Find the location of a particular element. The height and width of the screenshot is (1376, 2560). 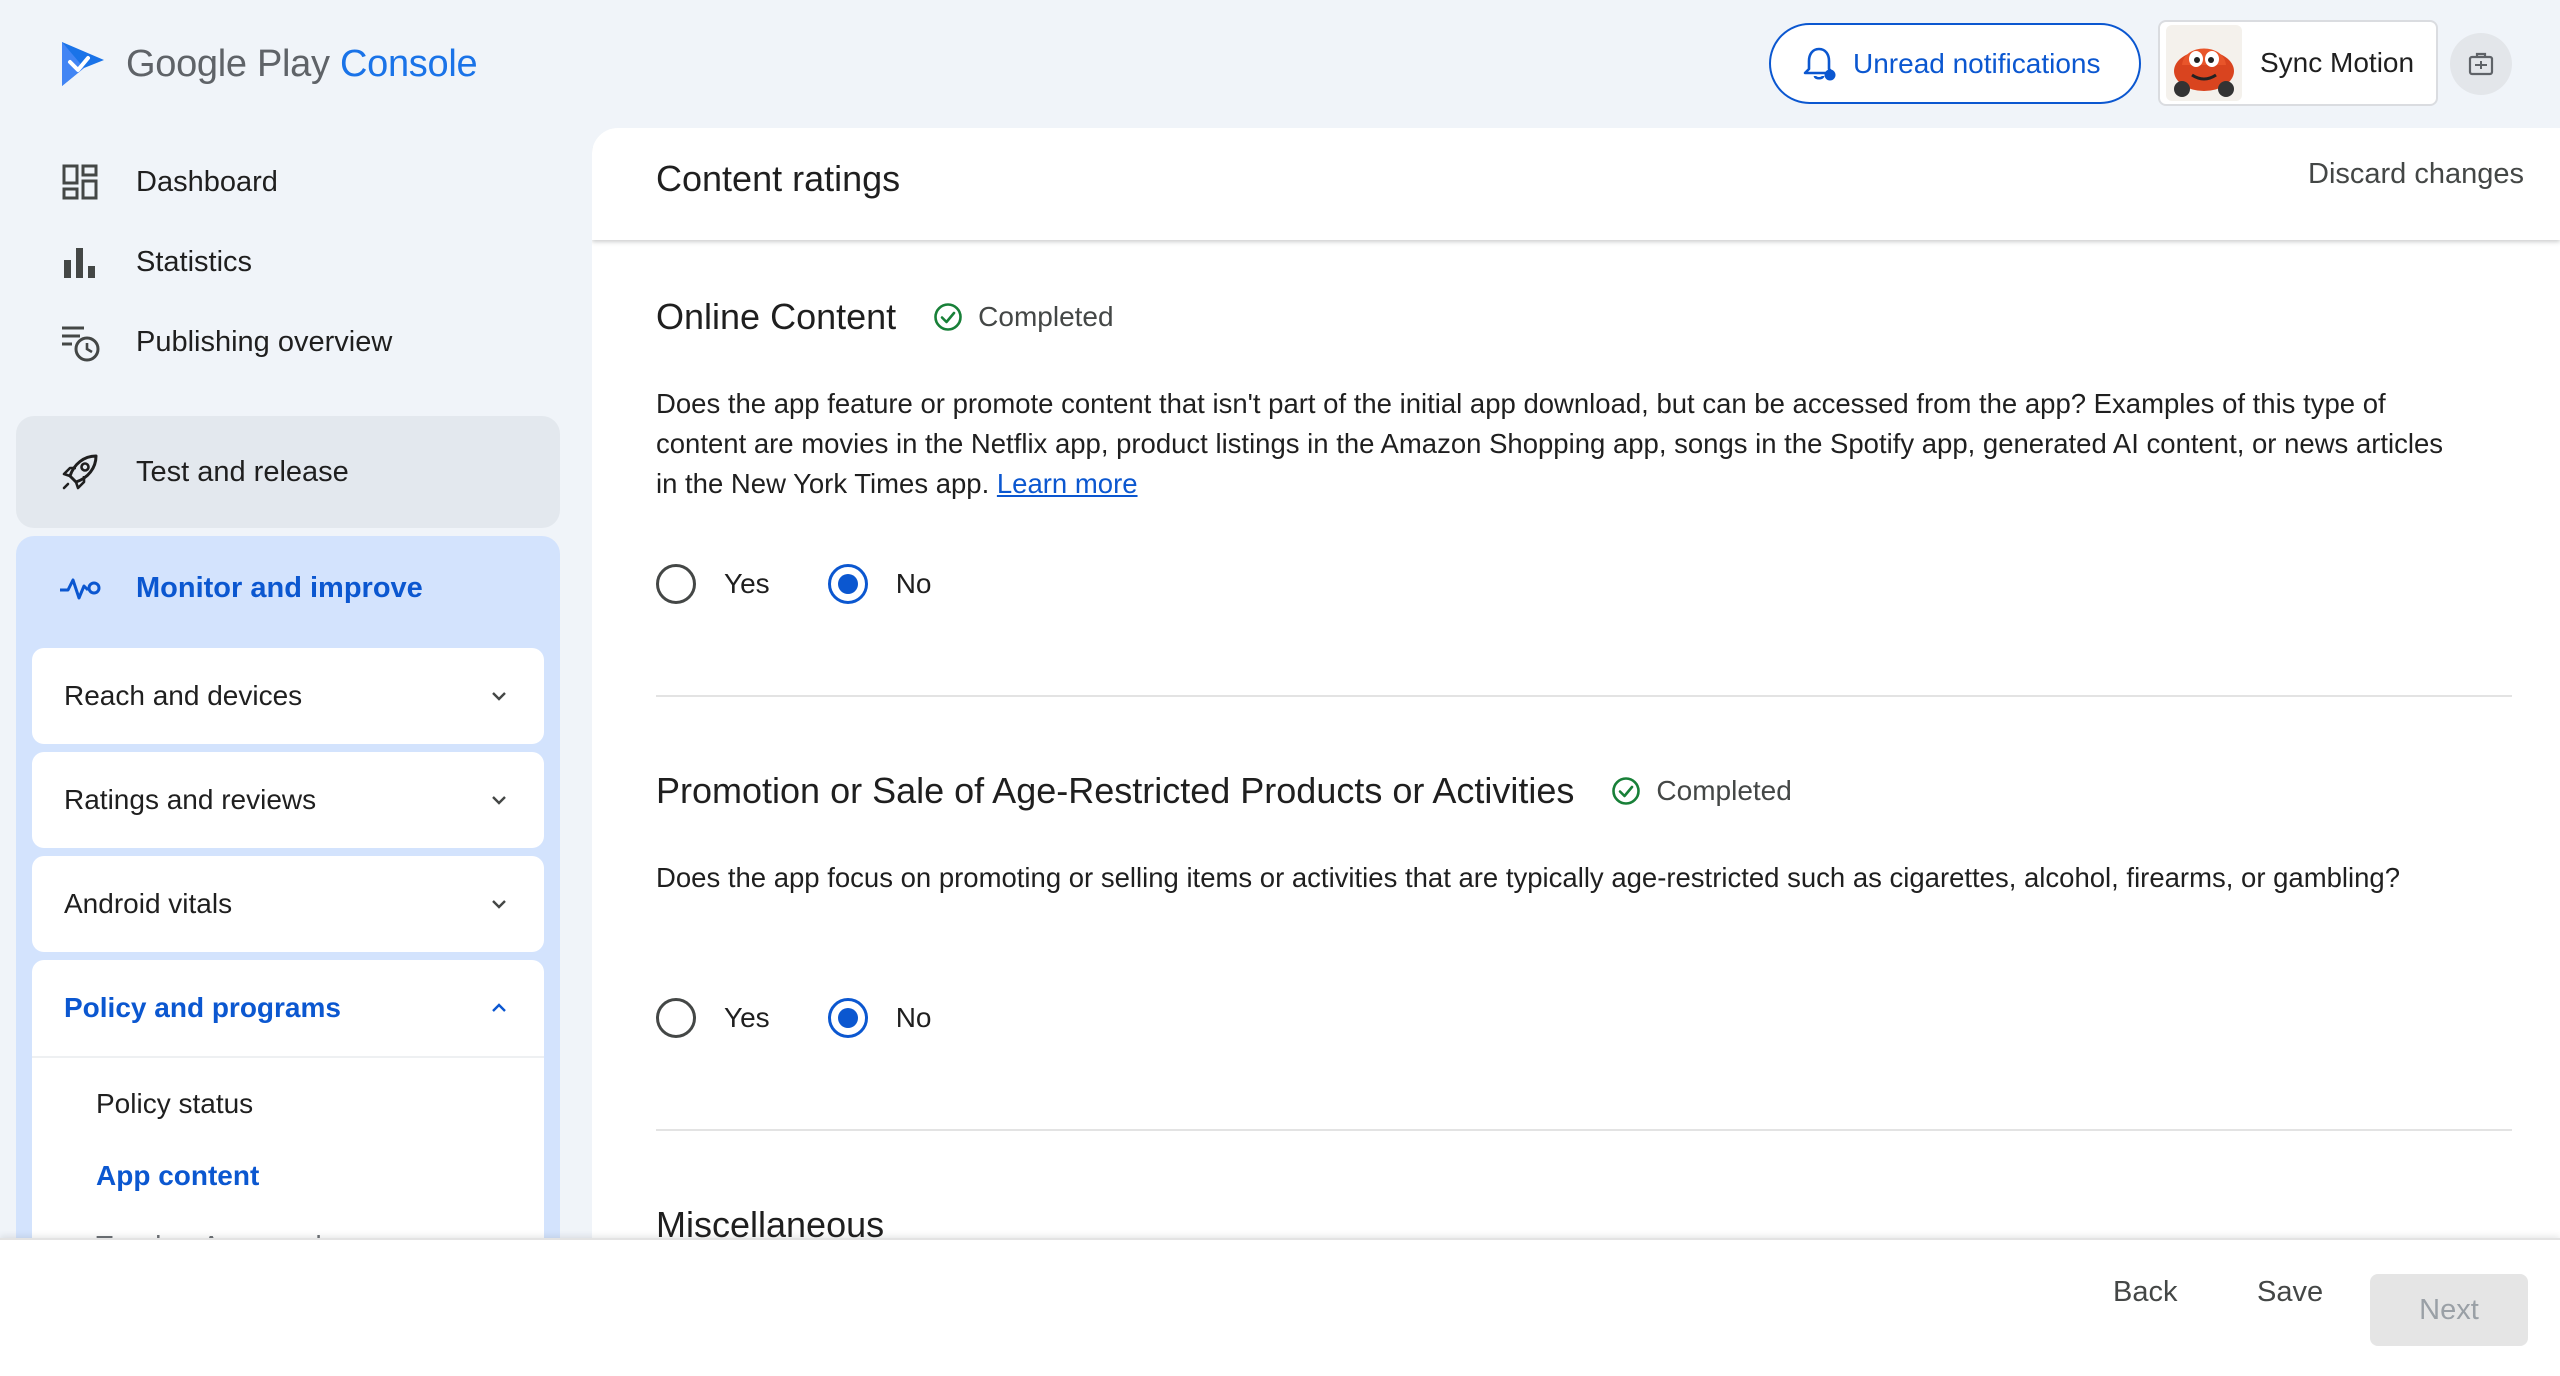

sidebar-item-statistics: Statistics is located at coordinates (155, 262).